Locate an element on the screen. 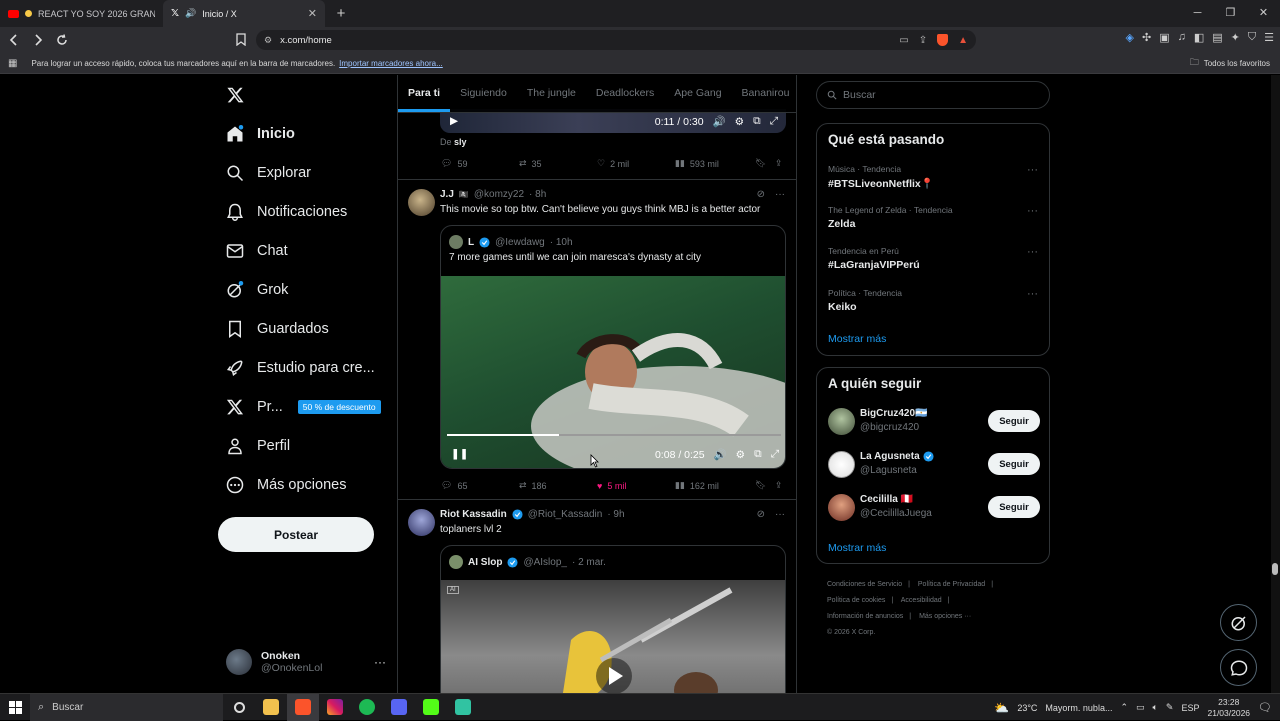  close-window-button: ✕ is located at coordinates (1263, 13).